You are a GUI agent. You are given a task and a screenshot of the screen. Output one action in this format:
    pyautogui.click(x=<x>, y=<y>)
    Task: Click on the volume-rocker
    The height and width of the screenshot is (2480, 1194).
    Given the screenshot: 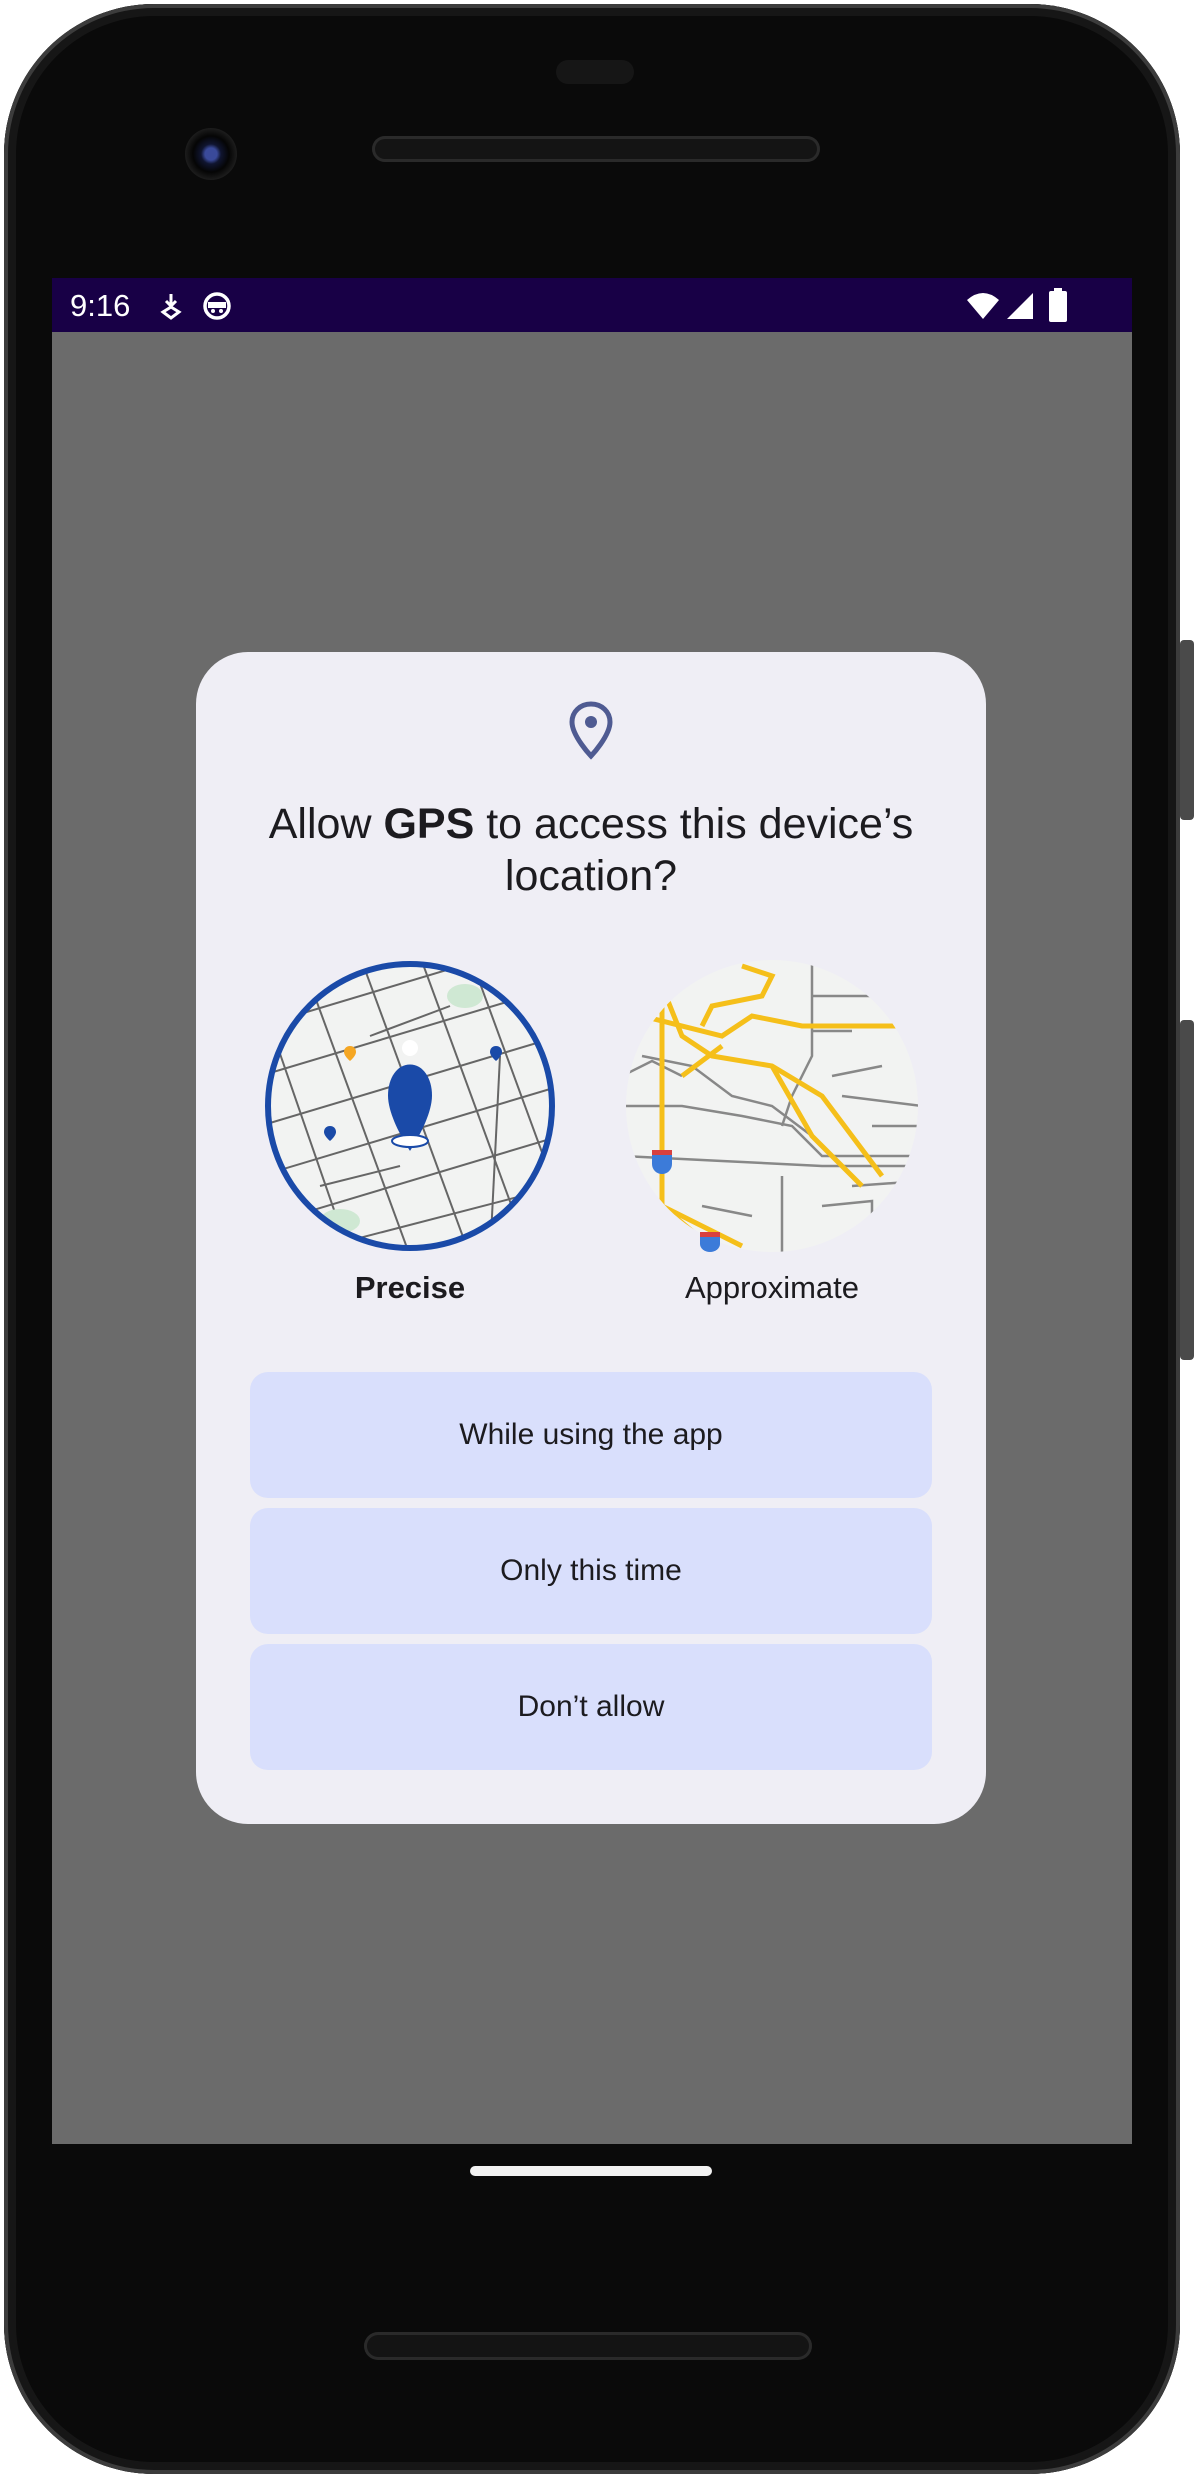 What is the action you would take?
    pyautogui.click(x=1187, y=1190)
    